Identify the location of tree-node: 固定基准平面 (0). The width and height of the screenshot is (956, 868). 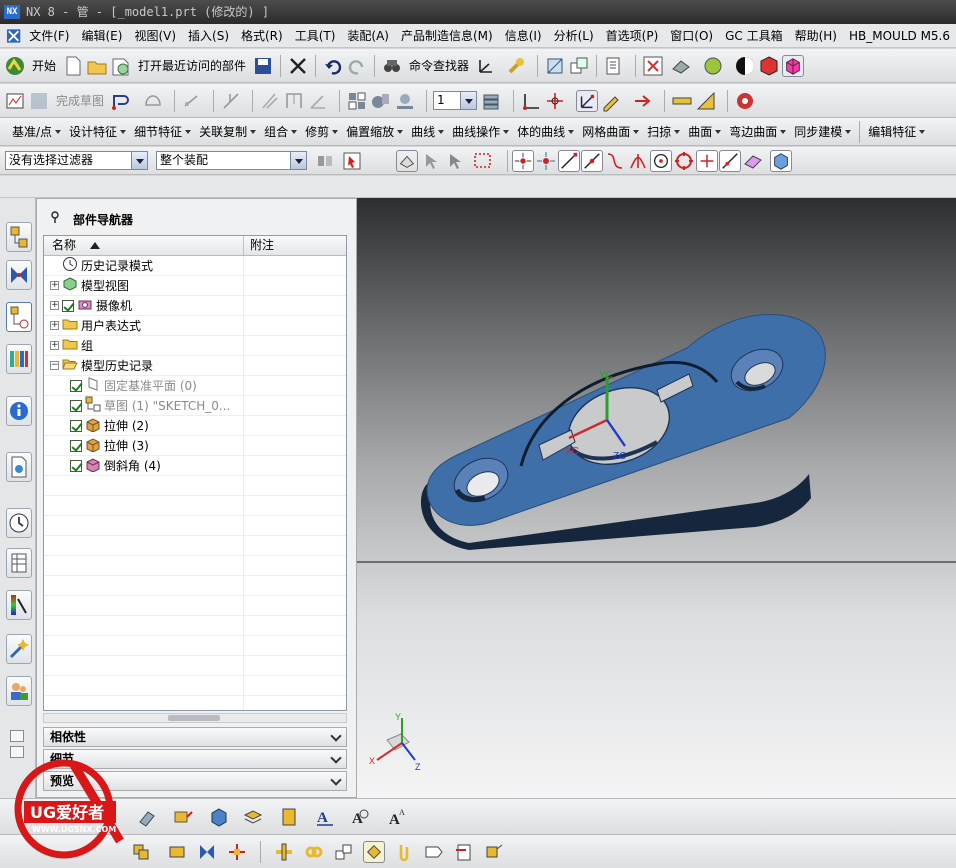
(195, 385).